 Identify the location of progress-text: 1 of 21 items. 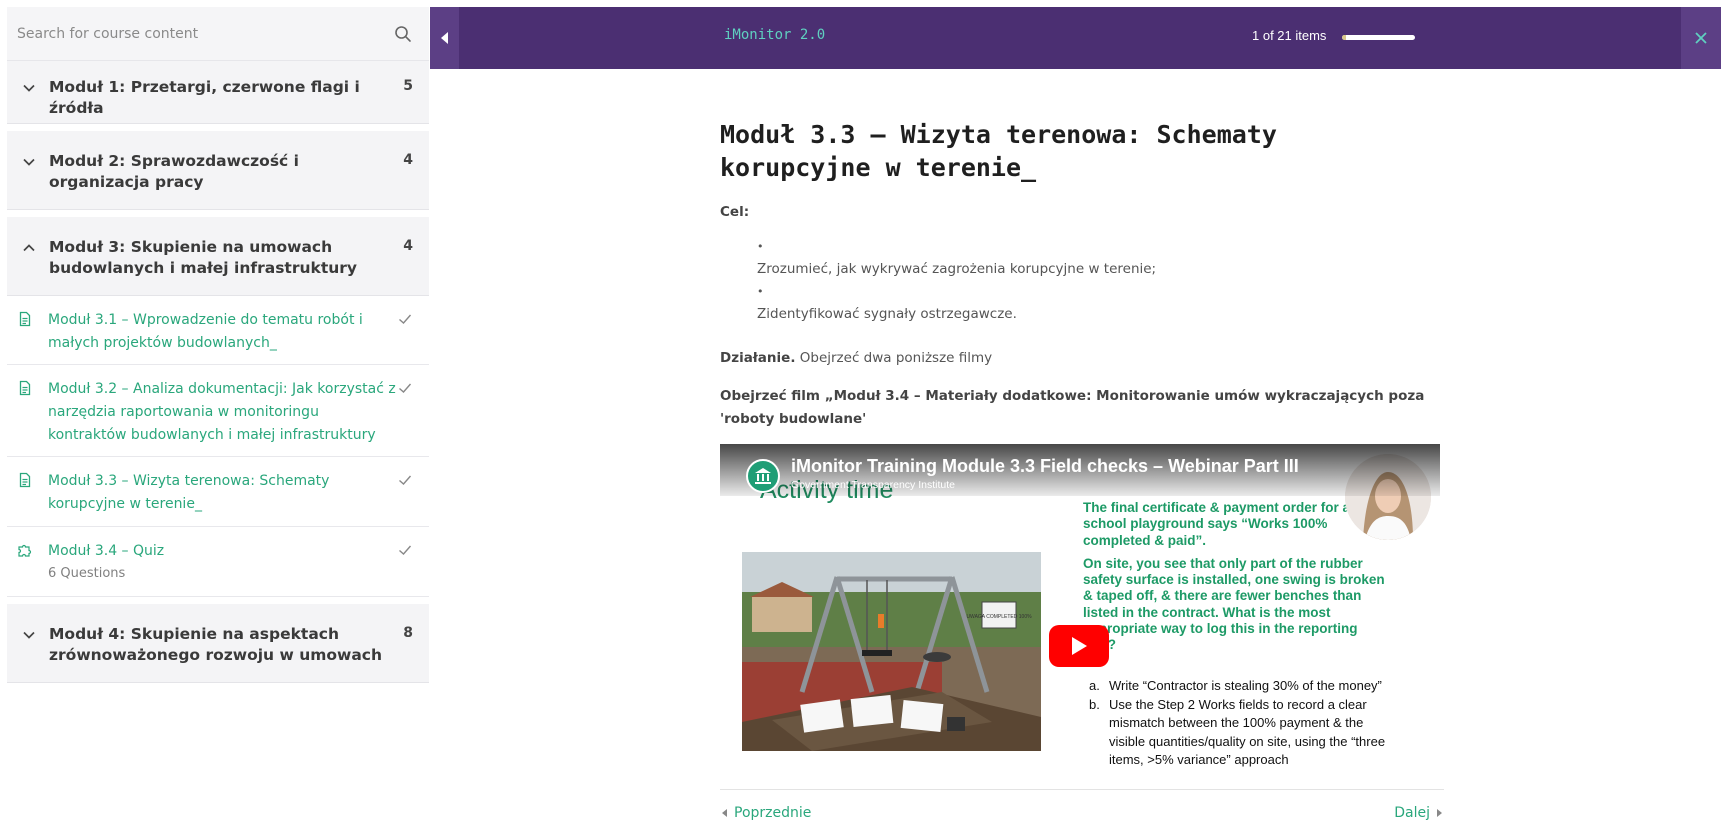
(1289, 35).